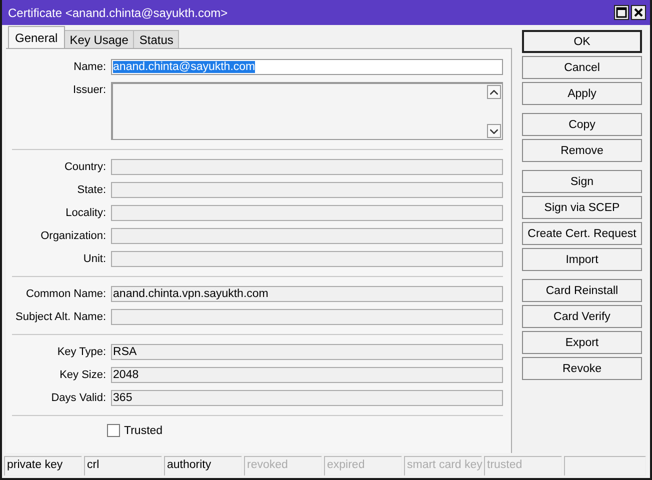  What do you see at coordinates (156, 39) in the screenshot?
I see `tab: Status` at bounding box center [156, 39].